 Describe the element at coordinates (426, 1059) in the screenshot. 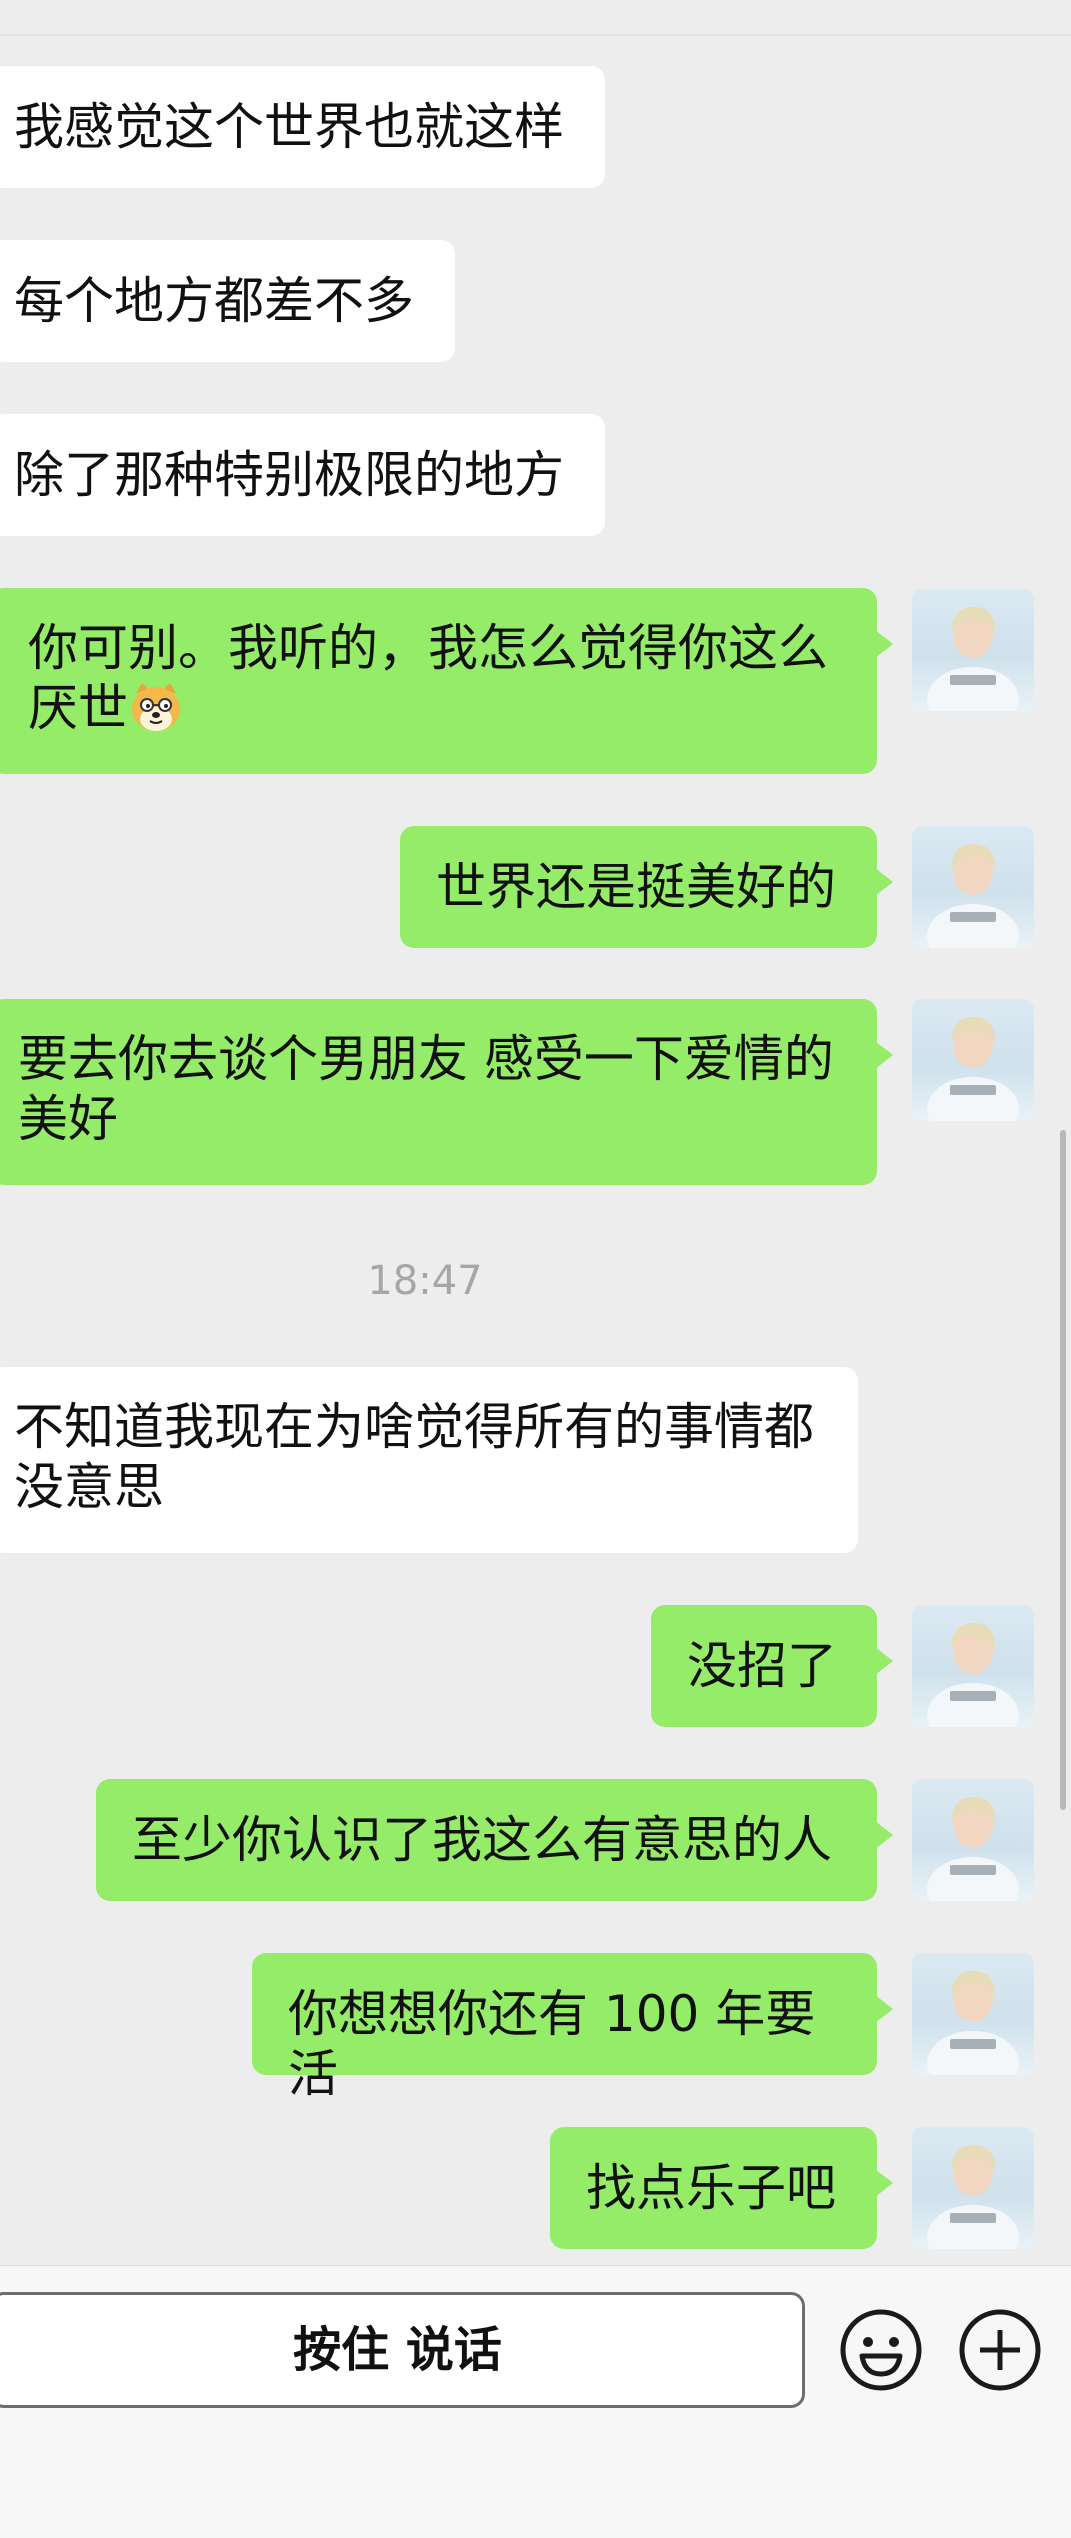

I see `message-text: 要去你去谈个男朋友 感受一下爱情的` at that location.